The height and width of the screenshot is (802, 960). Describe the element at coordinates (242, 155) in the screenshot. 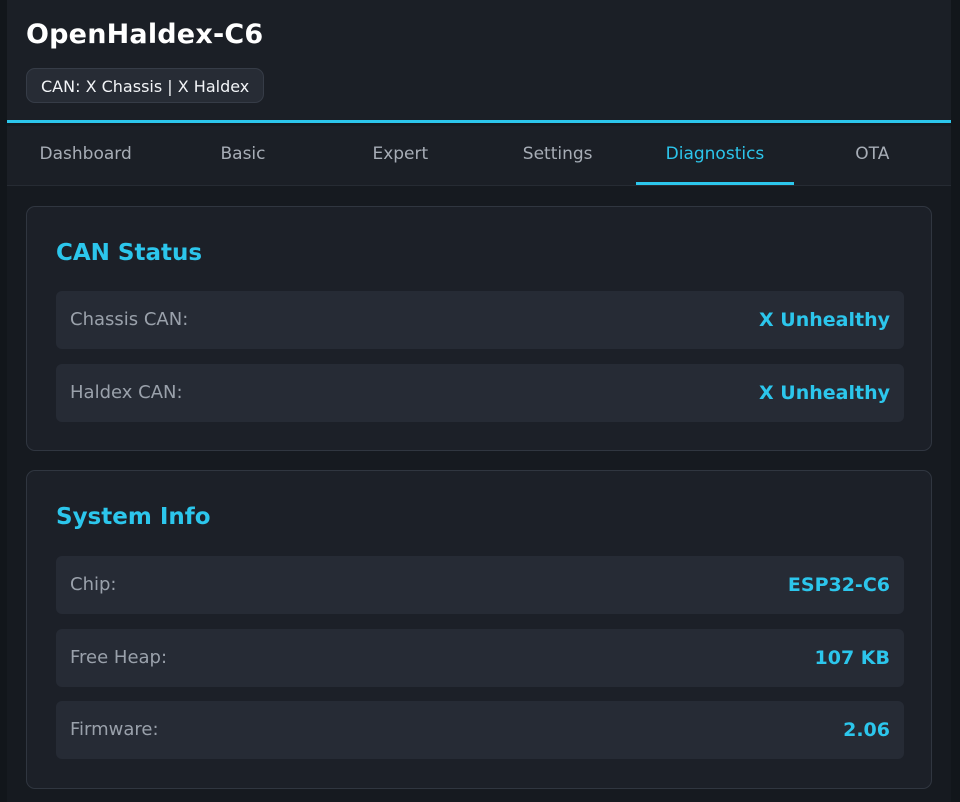

I see `tab-basic: Basic` at that location.